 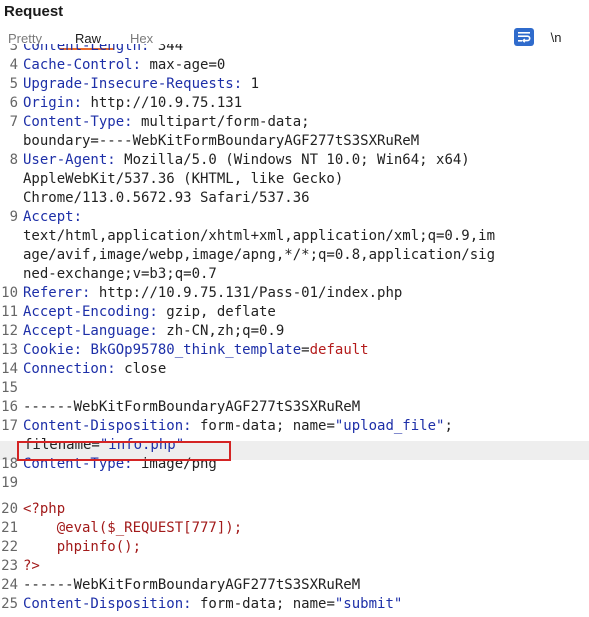 What do you see at coordinates (294, 566) in the screenshot?
I see `code-line: 23 ?>` at bounding box center [294, 566].